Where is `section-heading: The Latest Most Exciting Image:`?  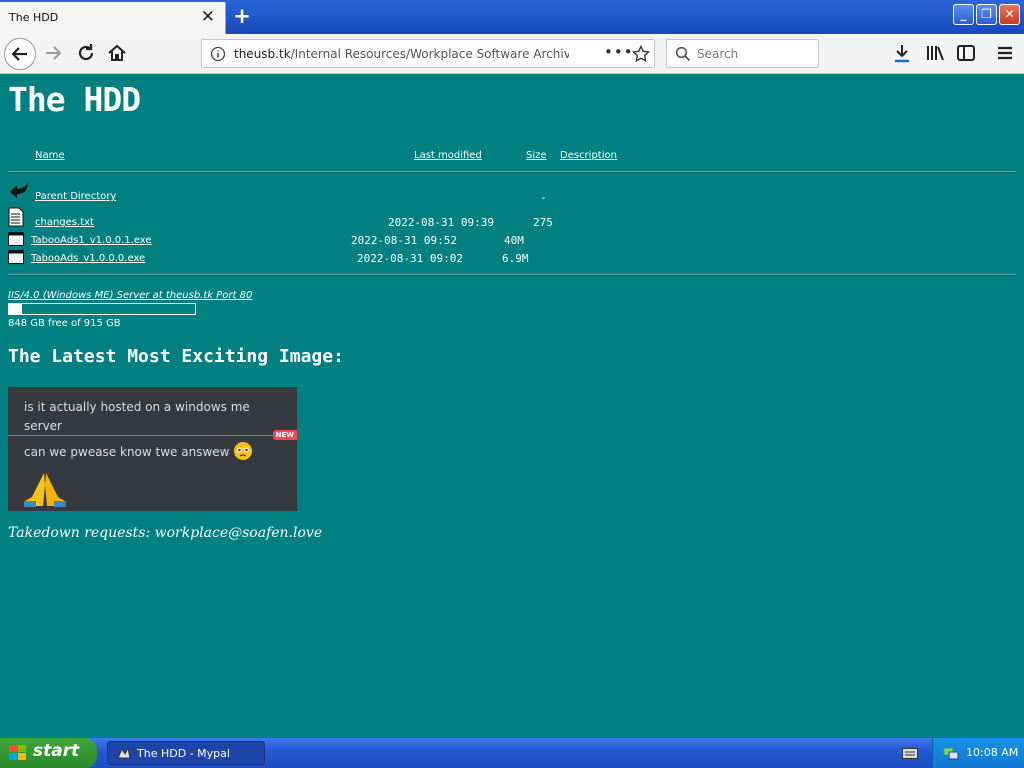 section-heading: The Latest Most Exciting Image: is located at coordinates (176, 356).